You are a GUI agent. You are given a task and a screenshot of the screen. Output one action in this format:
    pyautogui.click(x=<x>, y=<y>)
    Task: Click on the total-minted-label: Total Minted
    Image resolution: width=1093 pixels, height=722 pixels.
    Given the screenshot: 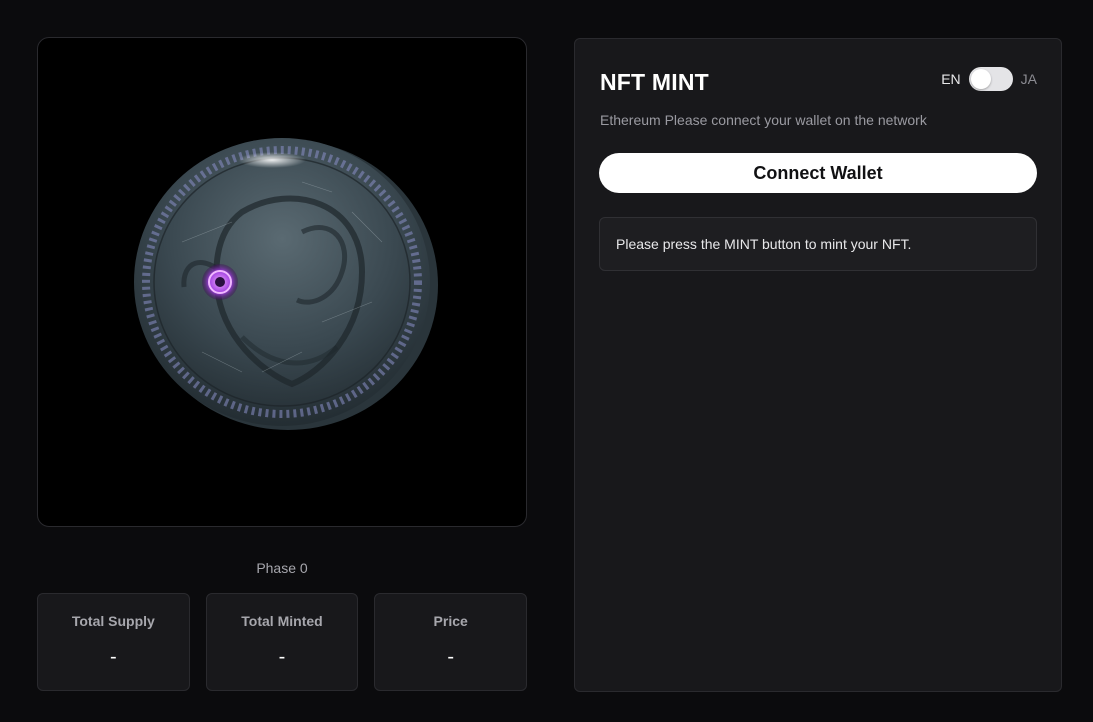 What is the action you would take?
    pyautogui.click(x=282, y=621)
    